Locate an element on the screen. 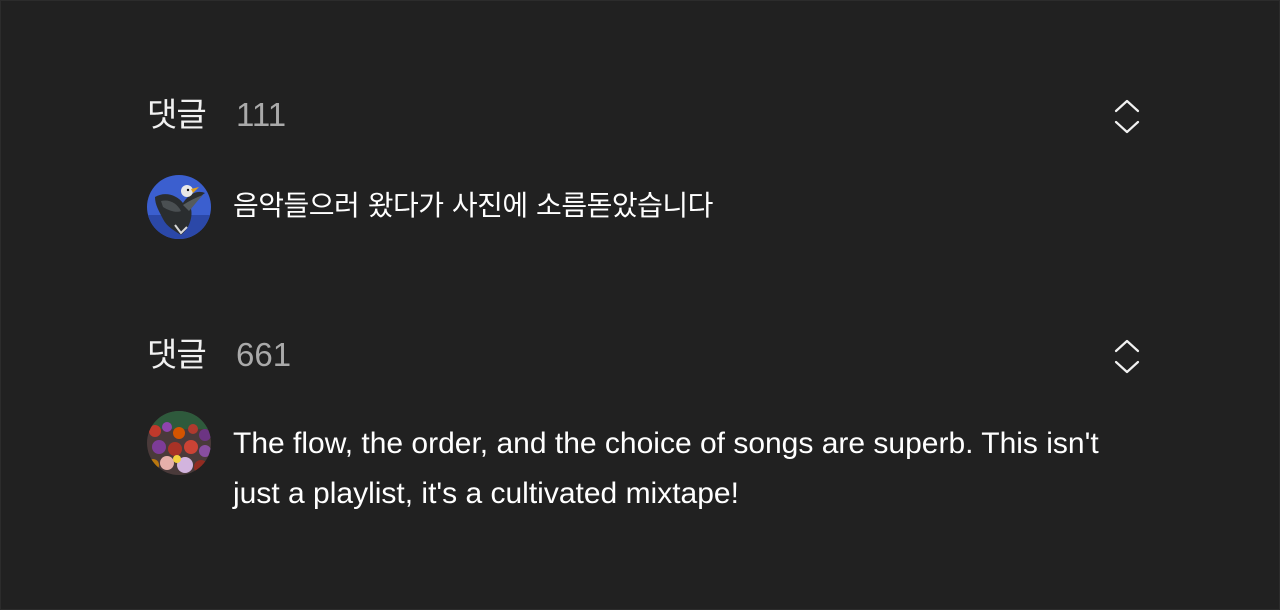 The image size is (1280, 610). comments-header: 댓글 111 is located at coordinates (644, 115).